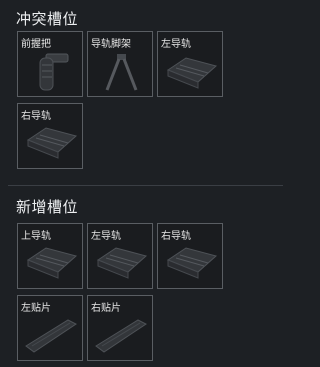 This screenshot has width=320, height=367. I want to click on section-divider, so click(145, 185).